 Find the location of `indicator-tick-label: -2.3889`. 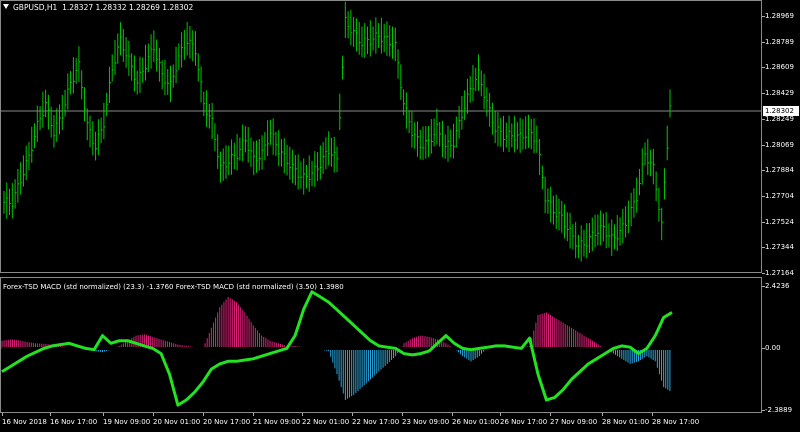

indicator-tick-label: -2.3889 is located at coordinates (777, 410).